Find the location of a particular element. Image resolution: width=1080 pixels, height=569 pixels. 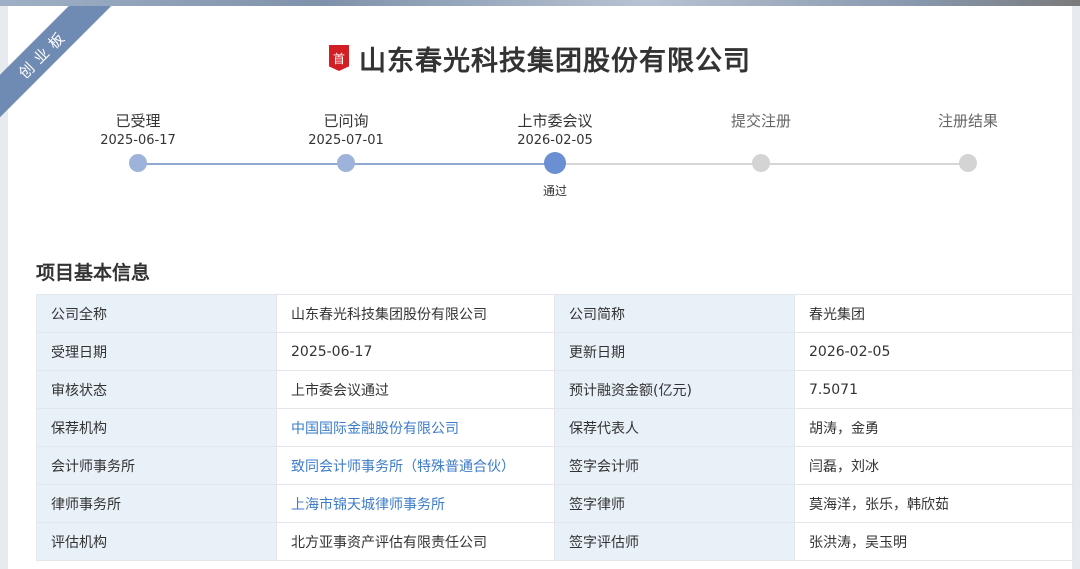

timeline-step-inquired: 已问询 2025-07-01 is located at coordinates (346, 141).